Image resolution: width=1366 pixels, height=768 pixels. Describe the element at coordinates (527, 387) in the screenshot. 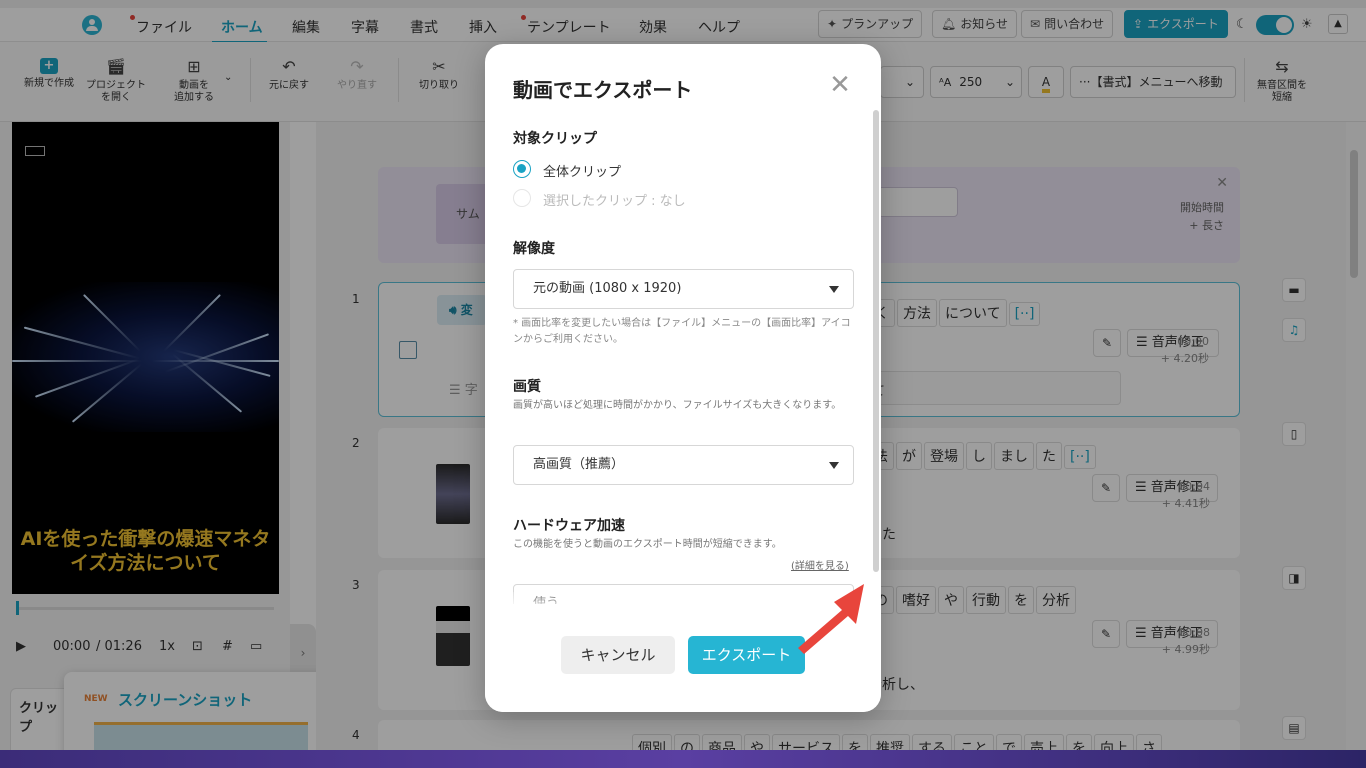

I see `quality-heading: 画質` at that location.